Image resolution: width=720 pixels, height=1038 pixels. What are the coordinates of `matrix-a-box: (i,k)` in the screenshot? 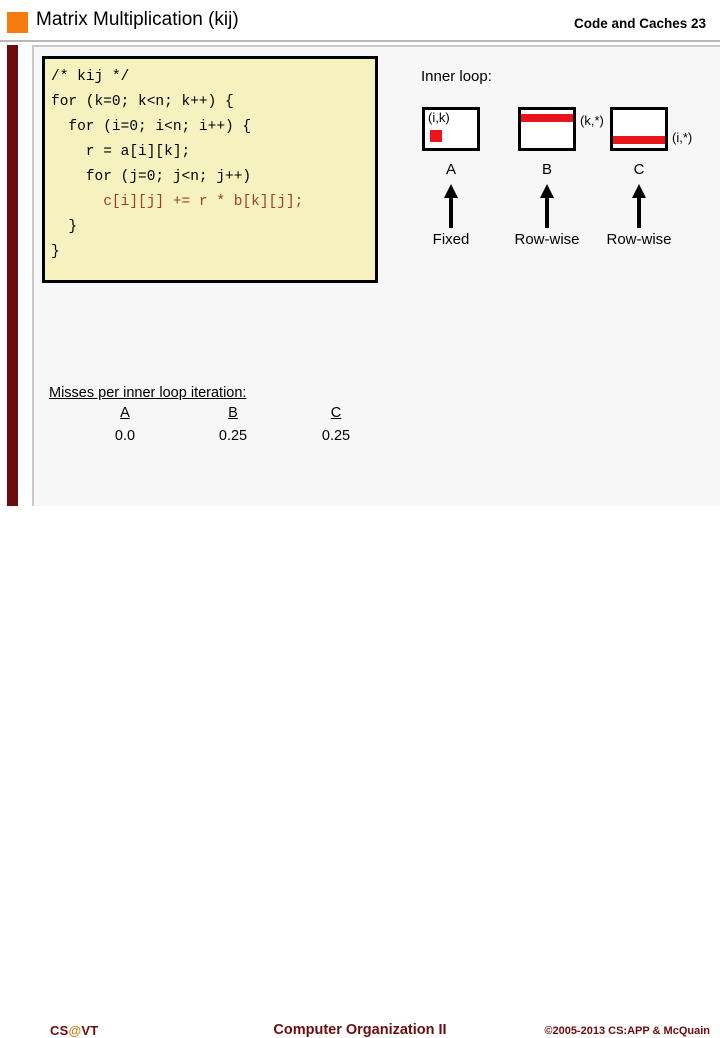 It's located at (451, 129).